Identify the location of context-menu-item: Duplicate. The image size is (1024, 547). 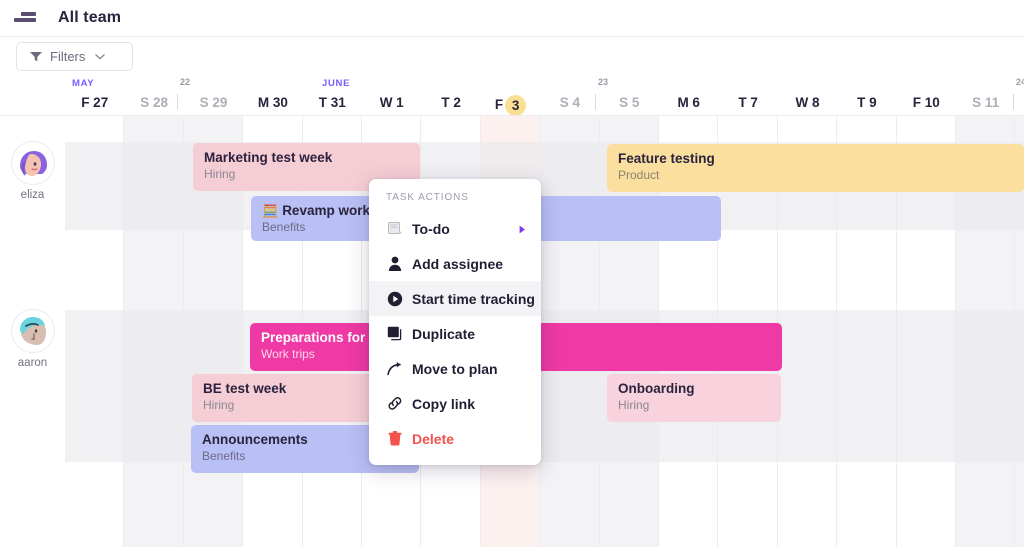
(455, 333).